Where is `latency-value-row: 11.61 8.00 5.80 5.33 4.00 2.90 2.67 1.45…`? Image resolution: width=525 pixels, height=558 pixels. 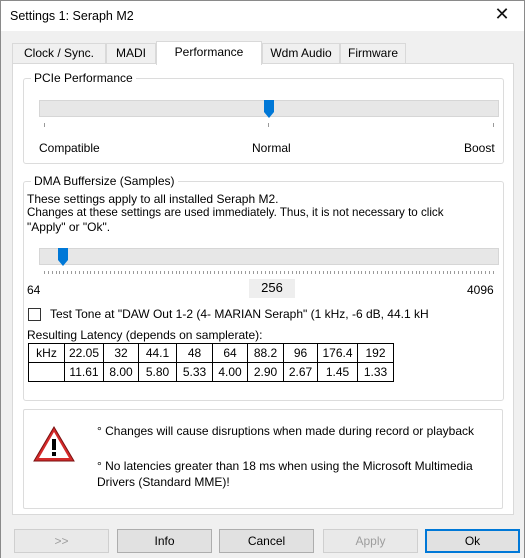 latency-value-row: 11.61 8.00 5.80 5.33 4.00 2.90 2.67 1.45… is located at coordinates (211, 372).